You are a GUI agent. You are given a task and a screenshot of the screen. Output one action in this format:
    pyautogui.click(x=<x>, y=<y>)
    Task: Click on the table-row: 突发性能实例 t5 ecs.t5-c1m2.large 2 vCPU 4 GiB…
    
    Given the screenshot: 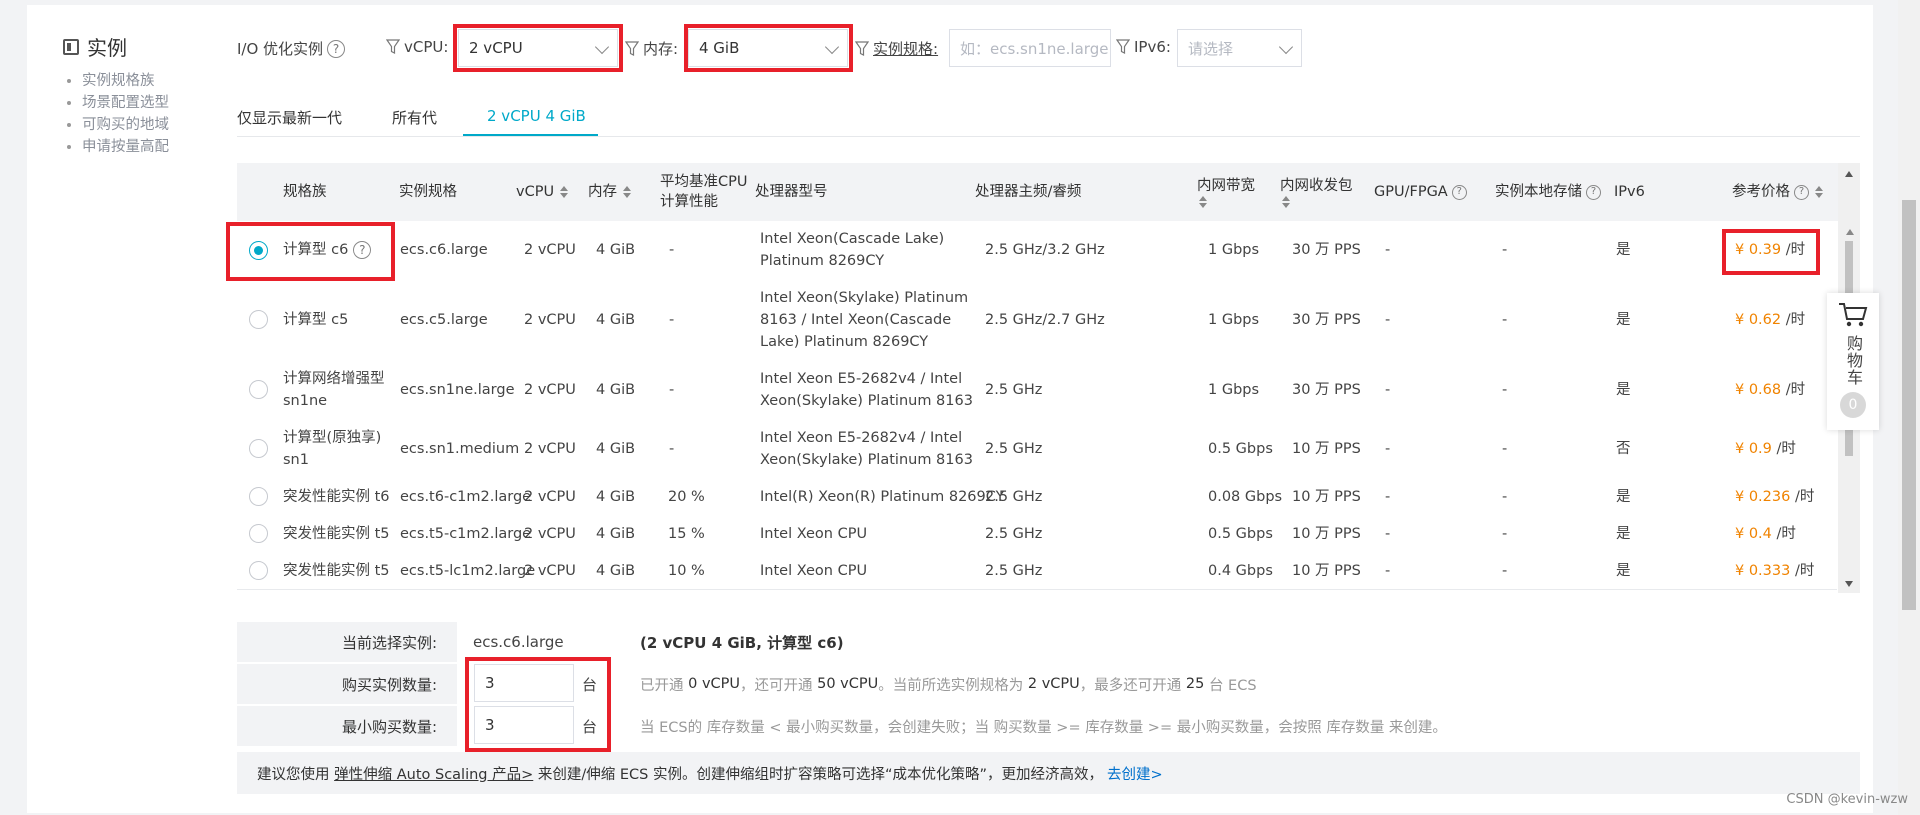 What is the action you would take?
    pyautogui.click(x=1037, y=534)
    